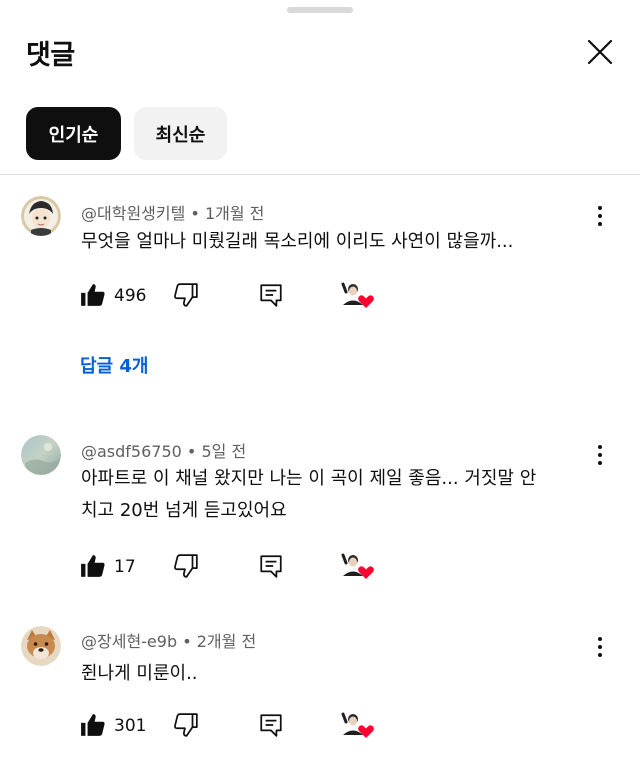 The image size is (640, 757). I want to click on comment-text-line: 치고 20번 넘게 듣고있어요, so click(184, 510).